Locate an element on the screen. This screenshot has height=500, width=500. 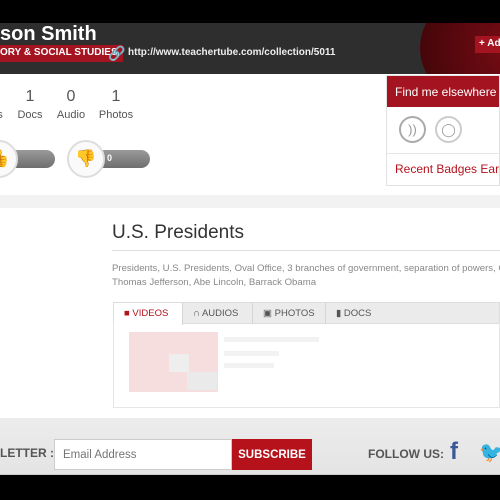
footer: LETTER : SUBSCRIBE FOLLOW US: f 🐦 is located at coordinates (250, 446).